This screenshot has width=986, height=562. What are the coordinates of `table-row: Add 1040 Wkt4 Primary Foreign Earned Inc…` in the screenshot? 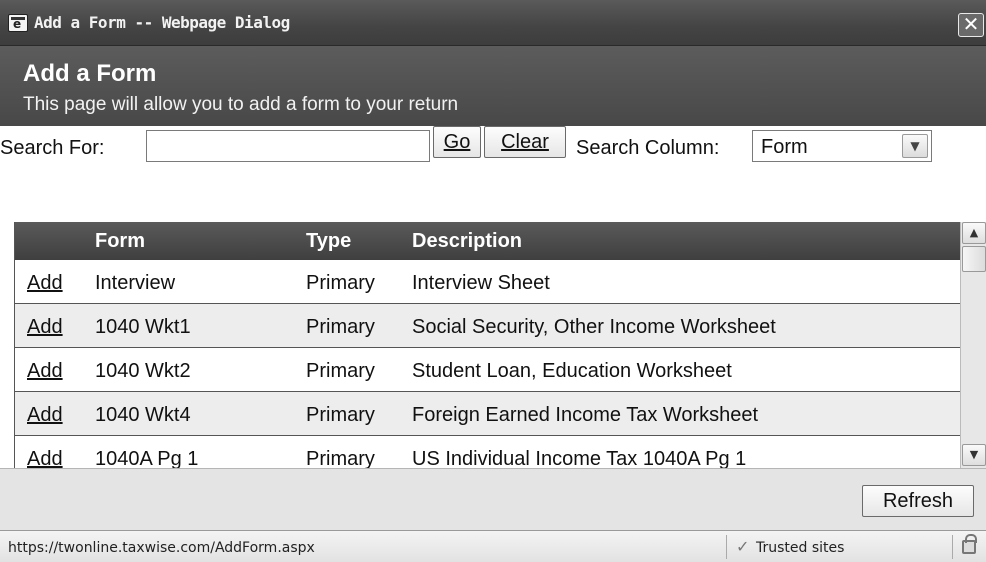 It's located at (487, 414).